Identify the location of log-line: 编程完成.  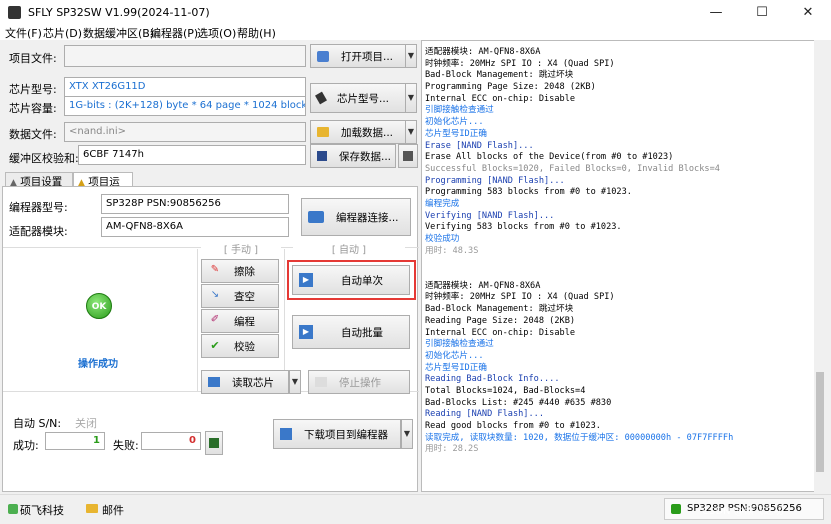
(442, 203).